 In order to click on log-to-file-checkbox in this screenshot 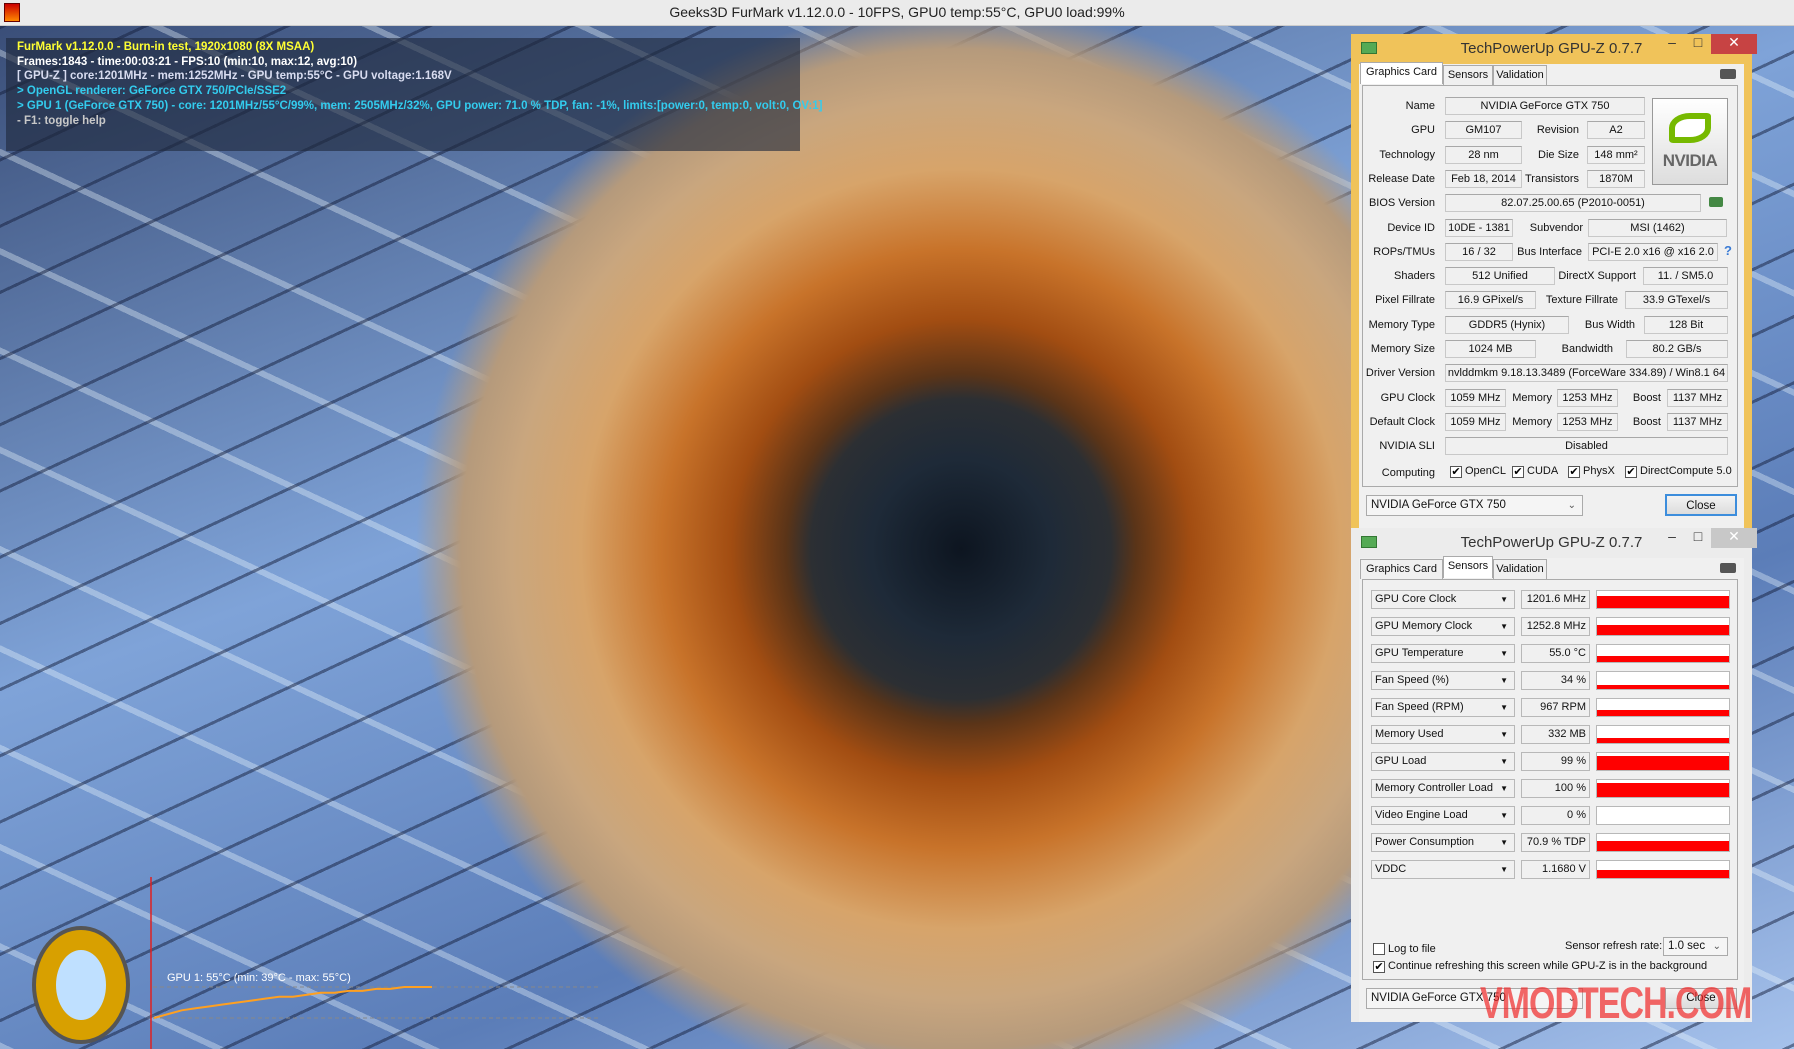, I will do `click(1379, 949)`.